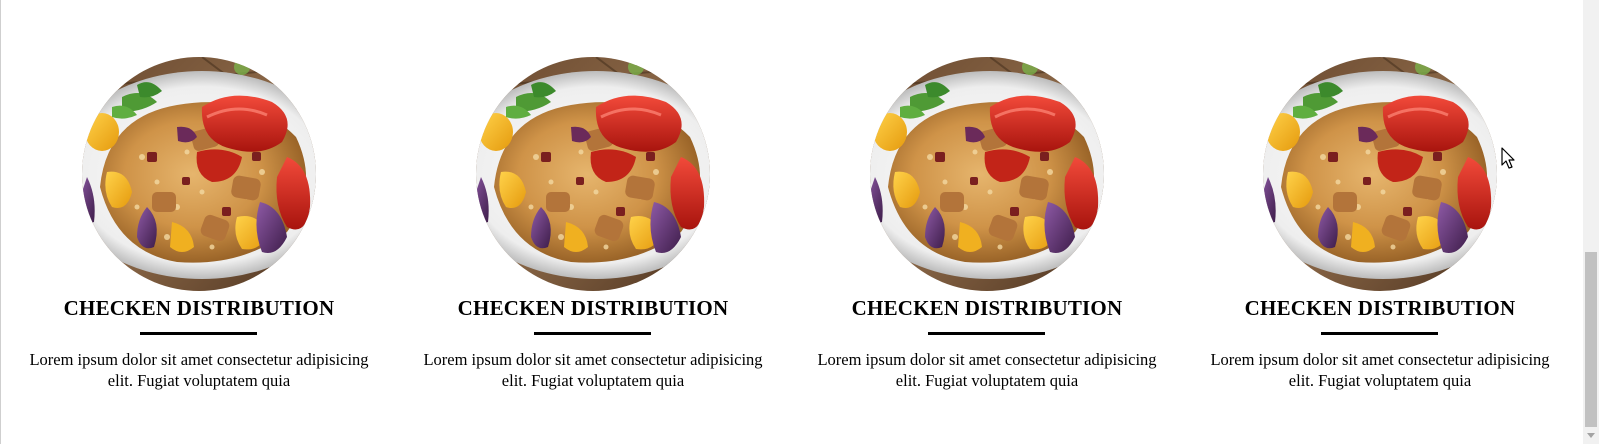 Image resolution: width=1599 pixels, height=444 pixels. What do you see at coordinates (1591, 222) in the screenshot?
I see `vertical-scrollbar` at bounding box center [1591, 222].